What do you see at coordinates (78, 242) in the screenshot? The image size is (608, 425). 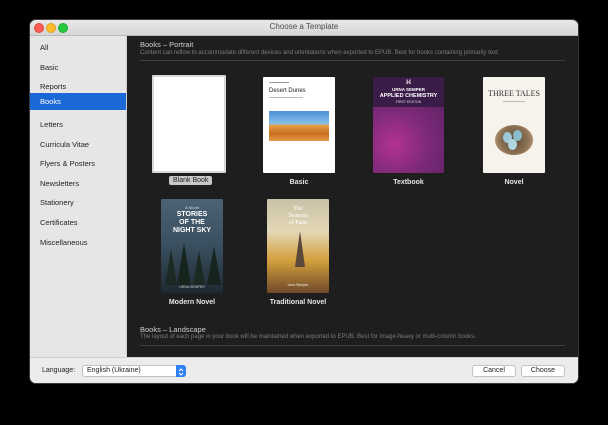 I see `sidebar-item-miscellaneous: Miscellaneous` at bounding box center [78, 242].